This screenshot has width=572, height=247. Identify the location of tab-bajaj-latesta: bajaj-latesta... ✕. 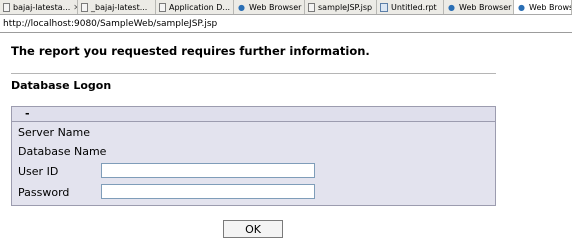
(39, 7).